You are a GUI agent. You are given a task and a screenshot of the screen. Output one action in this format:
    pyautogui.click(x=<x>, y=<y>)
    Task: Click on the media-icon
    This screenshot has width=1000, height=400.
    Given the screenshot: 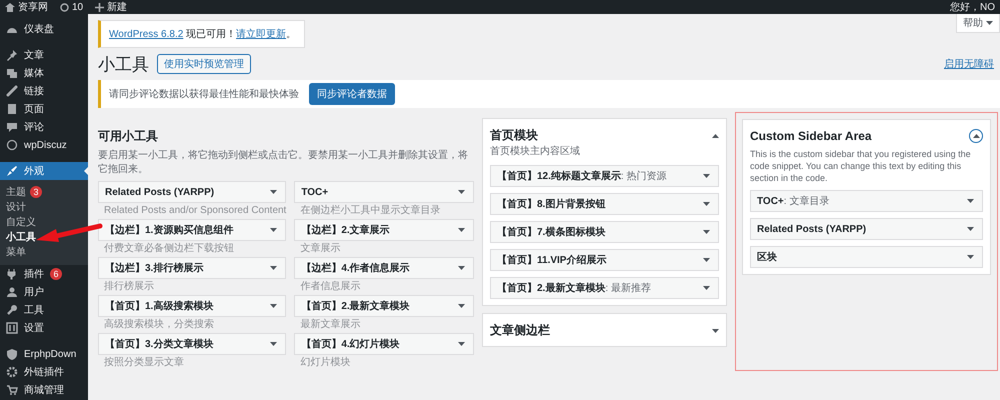 What is the action you would take?
    pyautogui.click(x=12, y=73)
    